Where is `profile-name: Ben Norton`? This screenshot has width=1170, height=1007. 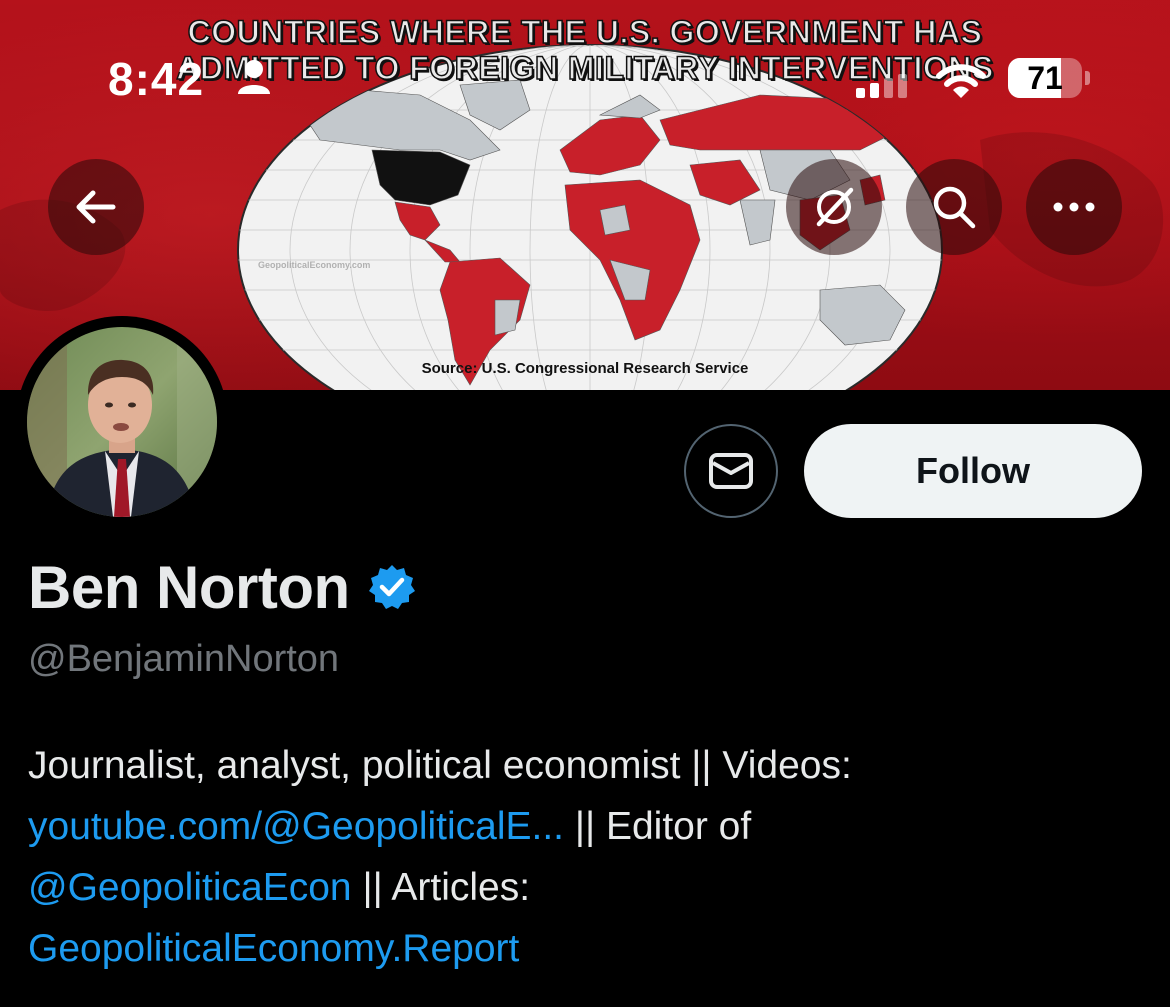
profile-name: Ben Norton is located at coordinates (189, 587).